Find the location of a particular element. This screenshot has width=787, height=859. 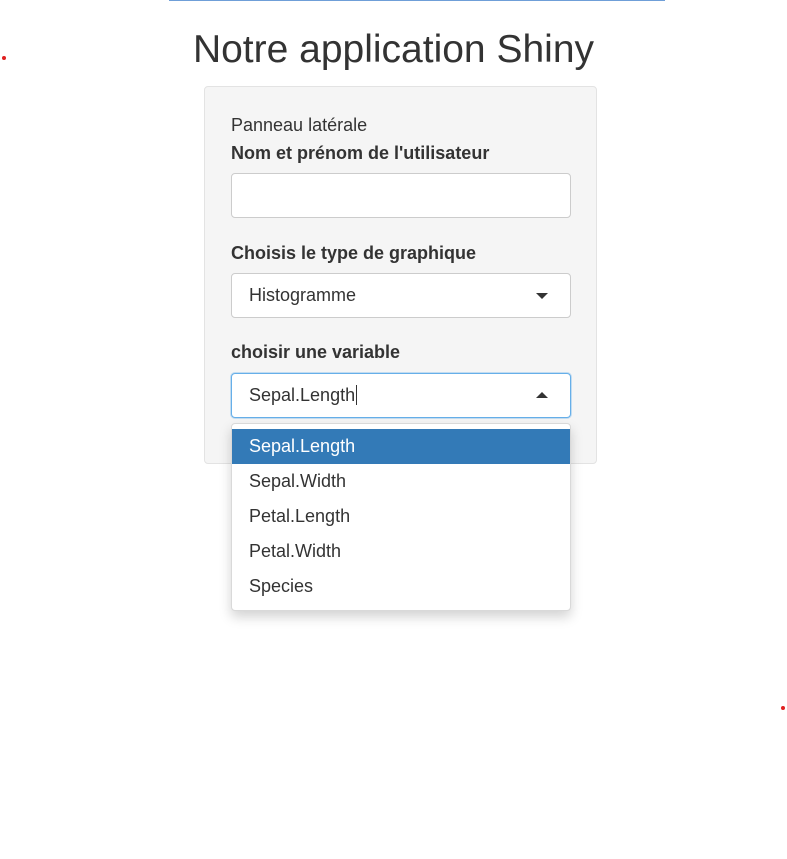

dropdown-option: Petal.Length is located at coordinates (401, 516).